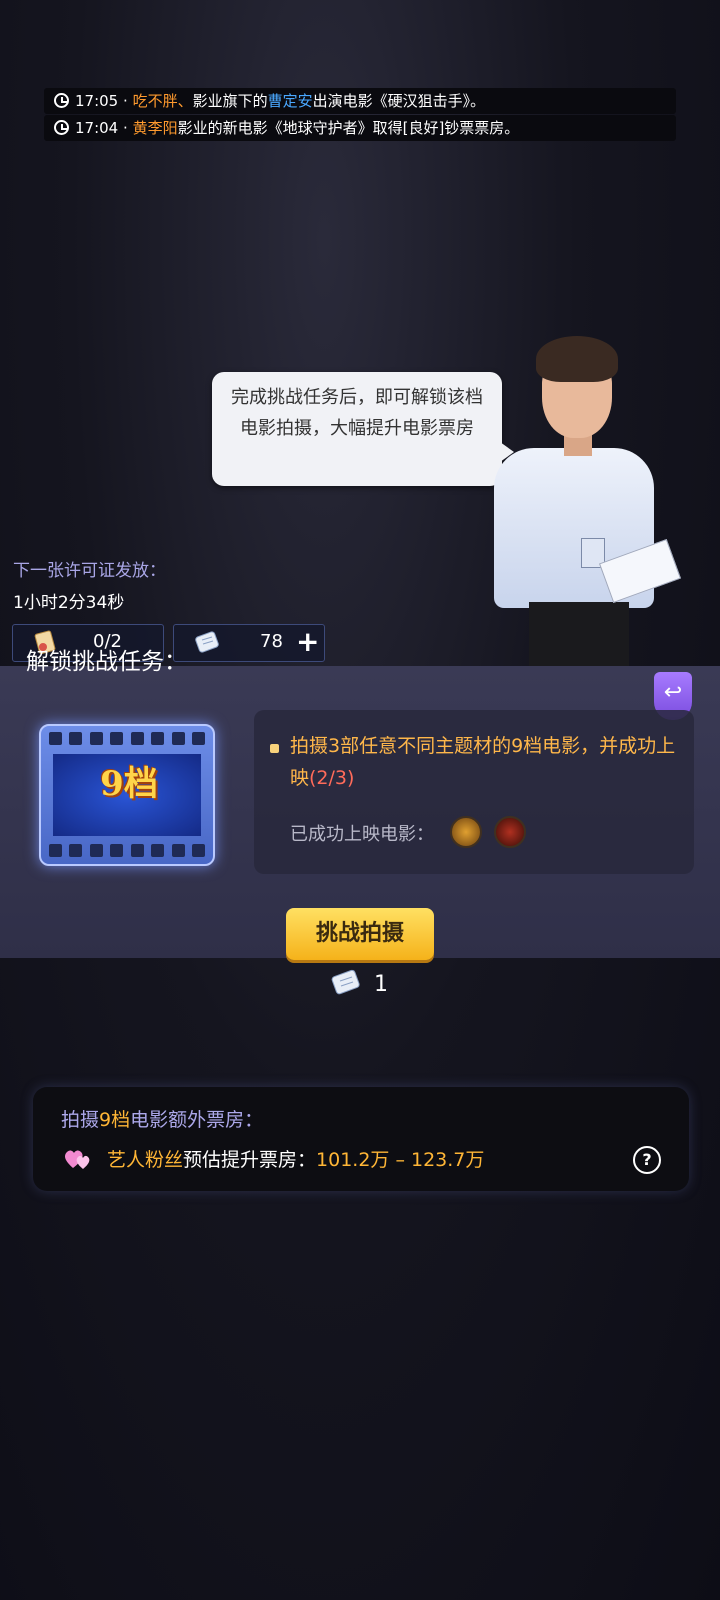 This screenshot has height=1600, width=720. Describe the element at coordinates (290, 101) in the screenshot. I see `news-actor-name: 曹定安` at that location.